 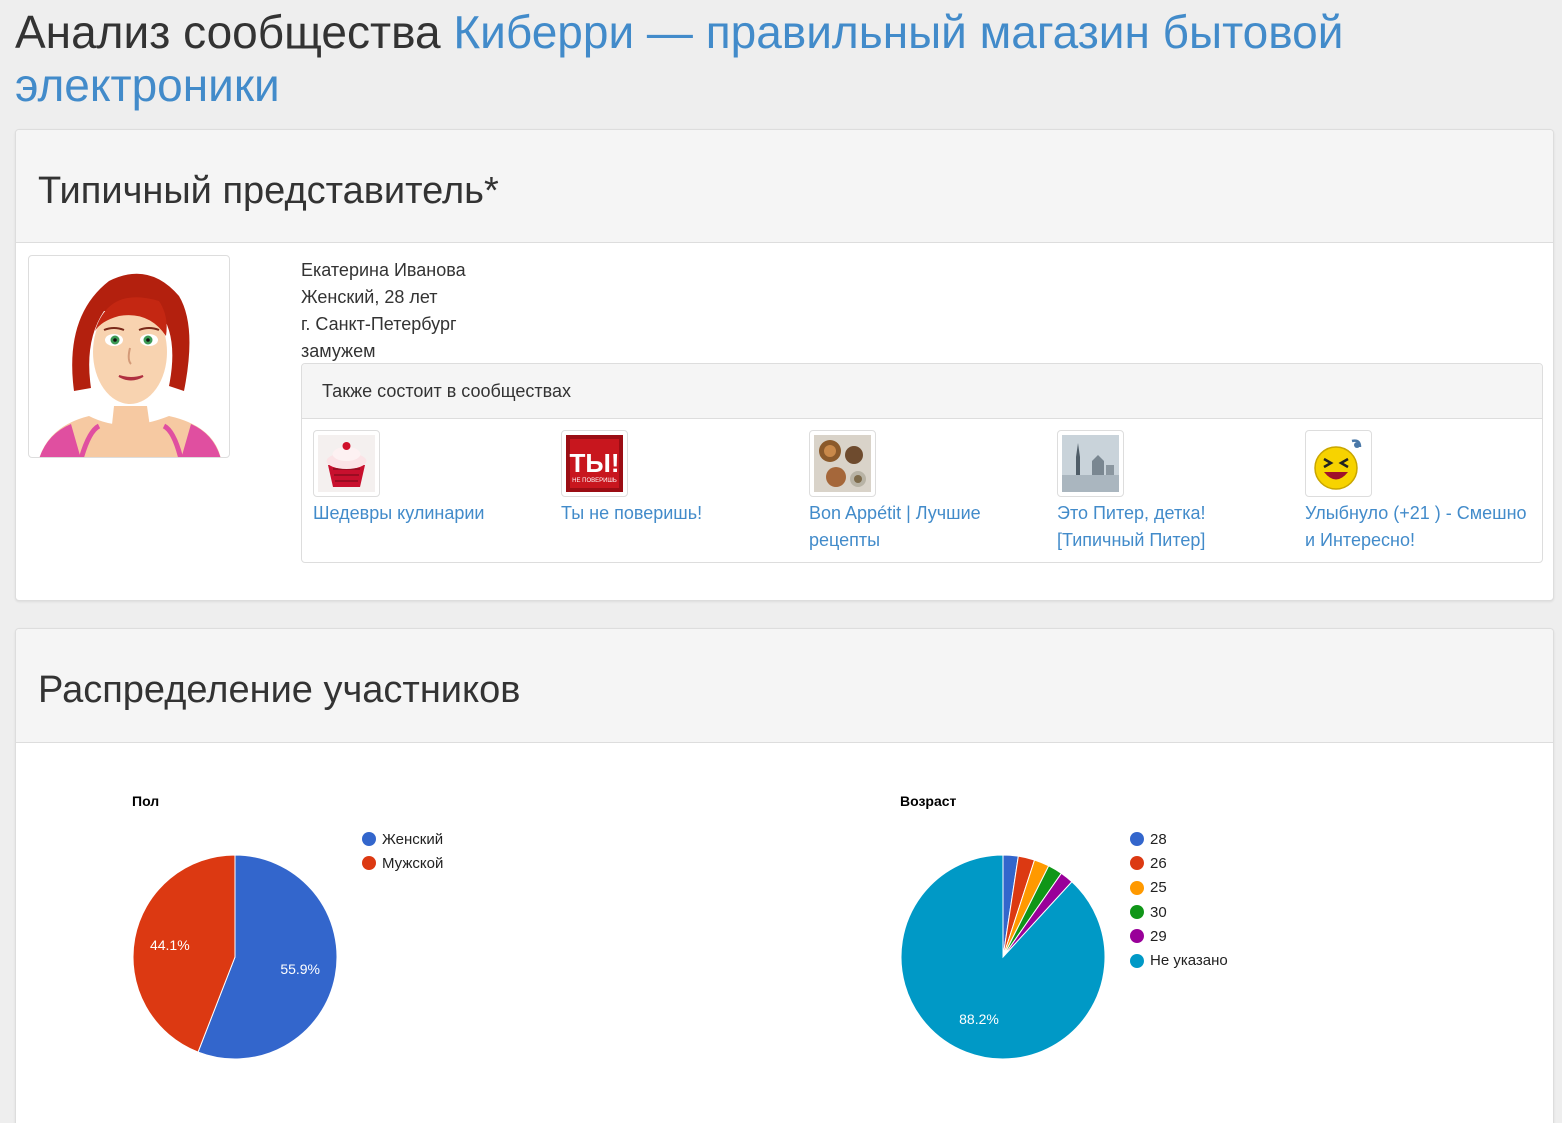 I want to click on age-pie-chart: 88.2%, so click(x=1003, y=957).